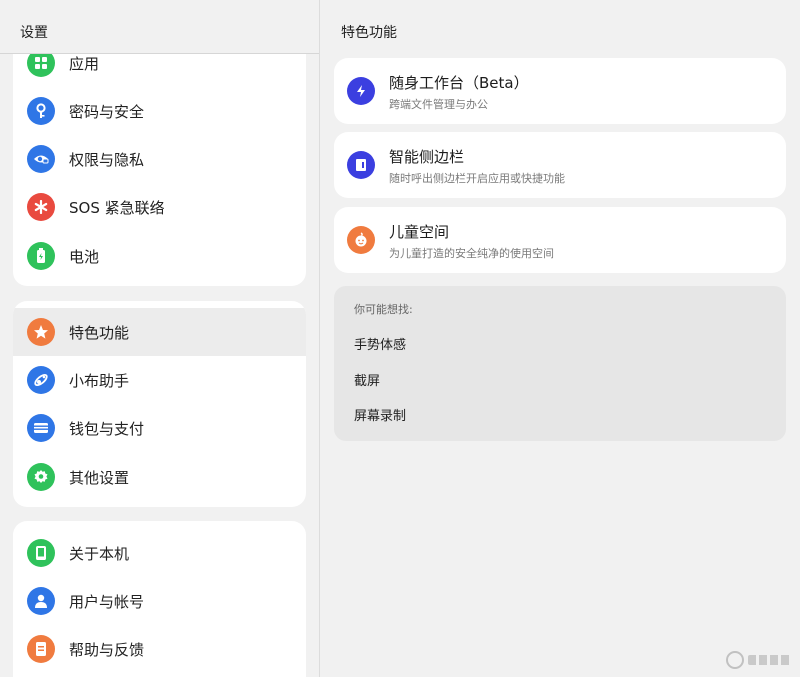  What do you see at coordinates (41, 65) in the screenshot?
I see `apps-grid-icon` at bounding box center [41, 65].